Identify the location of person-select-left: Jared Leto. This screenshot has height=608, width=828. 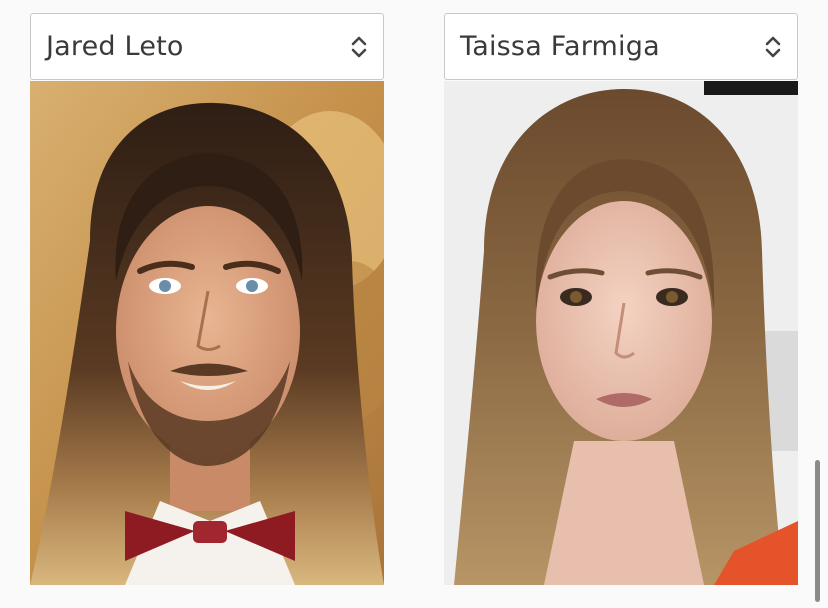
(207, 46).